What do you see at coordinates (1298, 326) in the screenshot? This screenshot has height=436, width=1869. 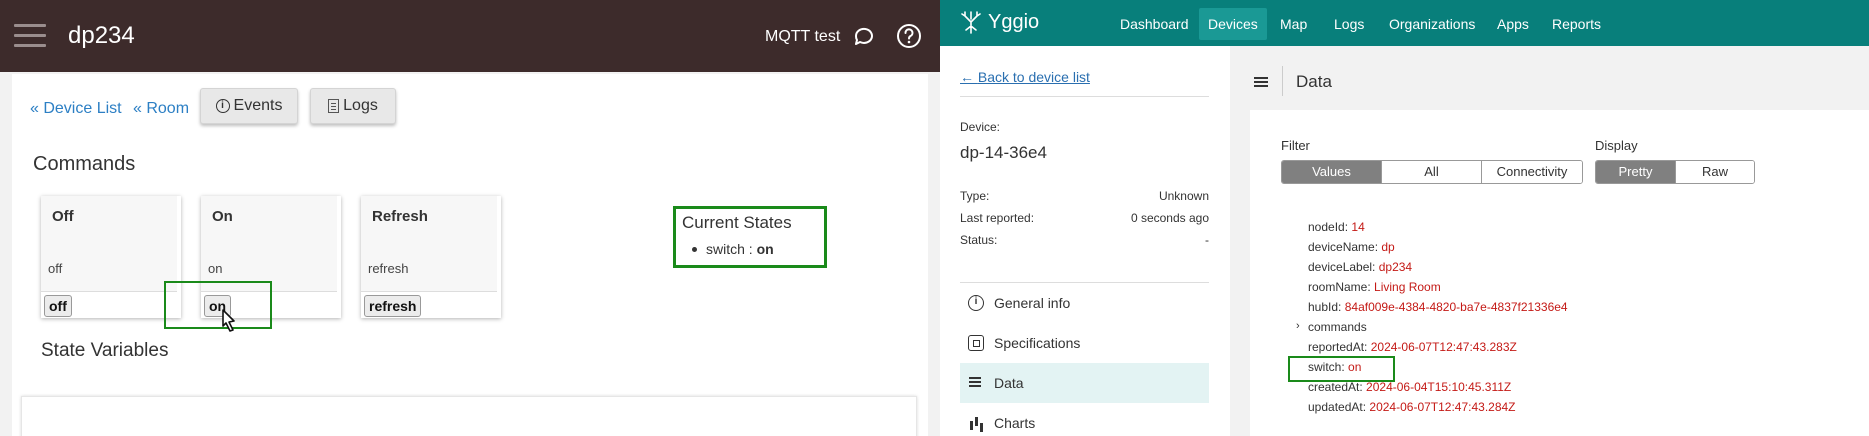 I see `expand-chevron-icon: ›` at bounding box center [1298, 326].